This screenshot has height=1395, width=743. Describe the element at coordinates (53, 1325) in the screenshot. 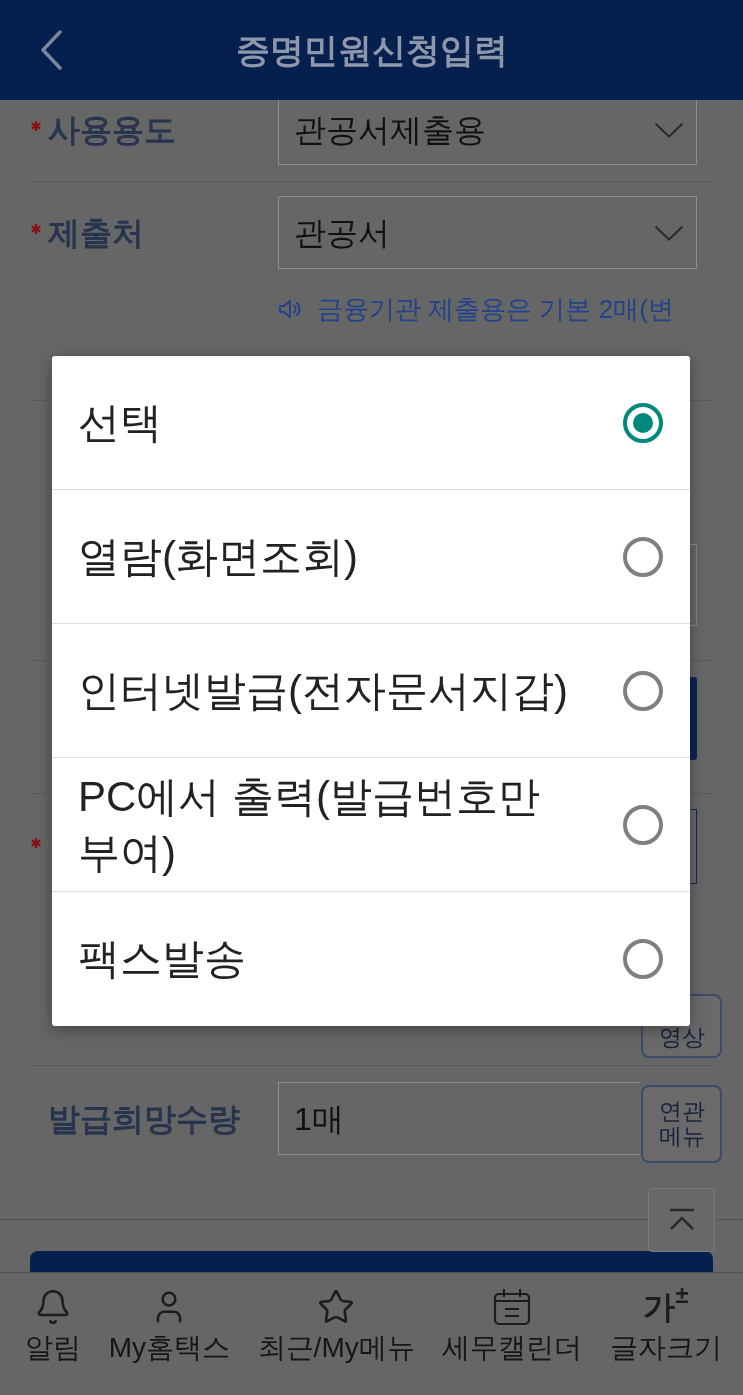

I see `nav-tab: 알림` at that location.